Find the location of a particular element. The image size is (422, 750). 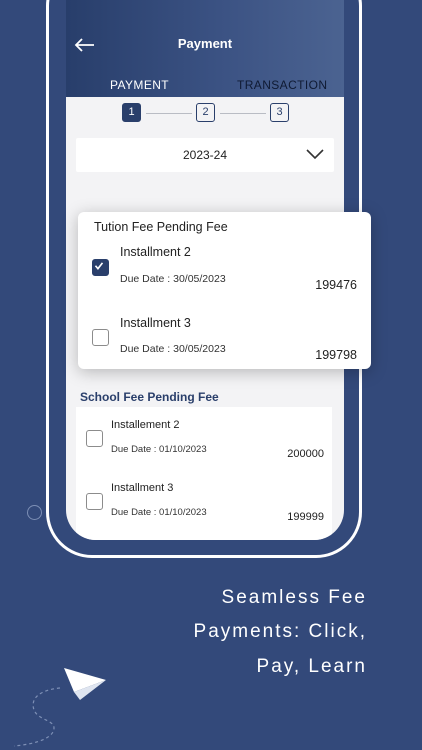

step-3: 3 is located at coordinates (279, 112).